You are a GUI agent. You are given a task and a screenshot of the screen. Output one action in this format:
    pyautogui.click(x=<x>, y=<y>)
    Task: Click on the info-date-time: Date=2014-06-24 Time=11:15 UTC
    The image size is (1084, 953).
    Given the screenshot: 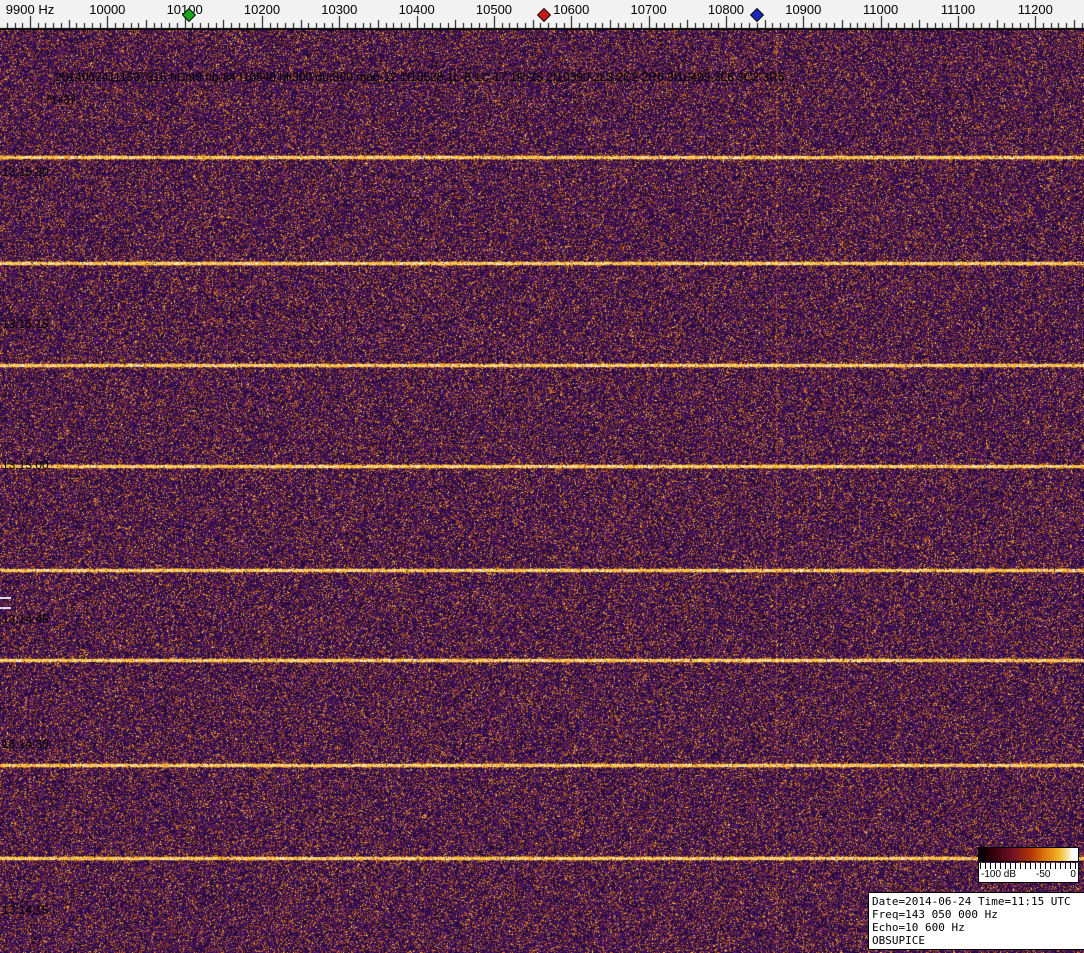 What is the action you would take?
    pyautogui.click(x=971, y=901)
    